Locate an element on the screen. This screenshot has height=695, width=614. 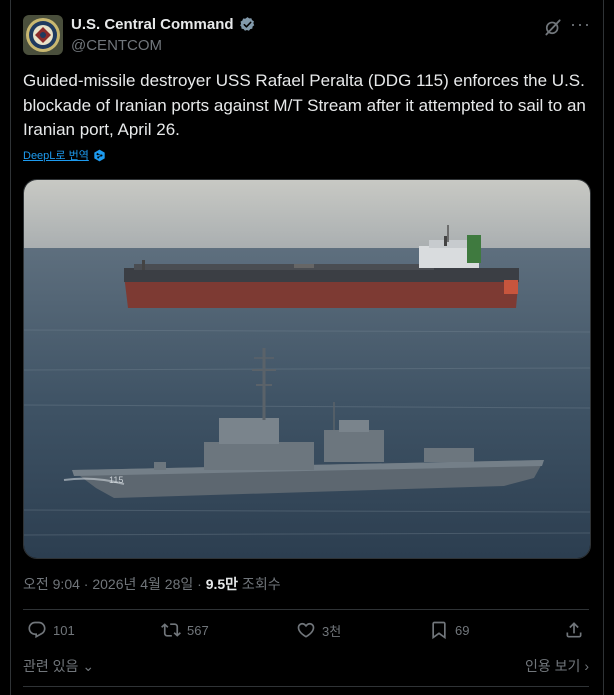
view-quotes-link: 인용 보기 › is located at coordinates (557, 666).